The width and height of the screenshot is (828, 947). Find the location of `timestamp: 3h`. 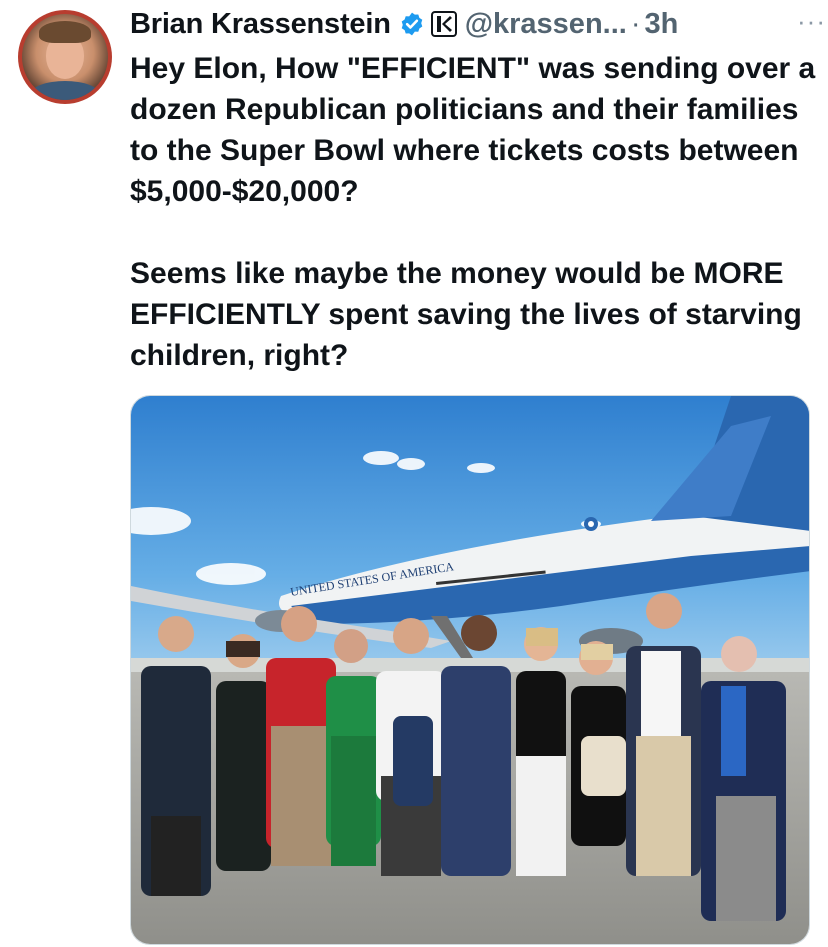

timestamp: 3h is located at coordinates (662, 24).